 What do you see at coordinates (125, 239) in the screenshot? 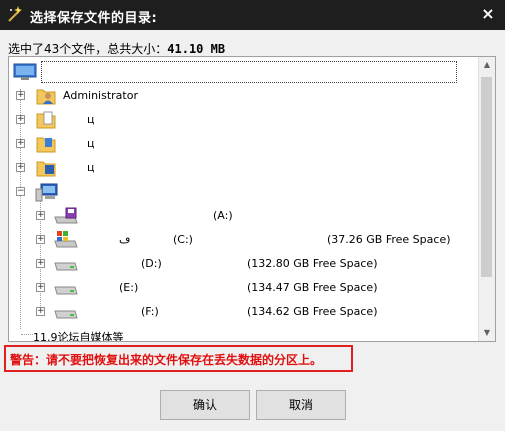
I see `drive-label: ڡ` at bounding box center [125, 239].